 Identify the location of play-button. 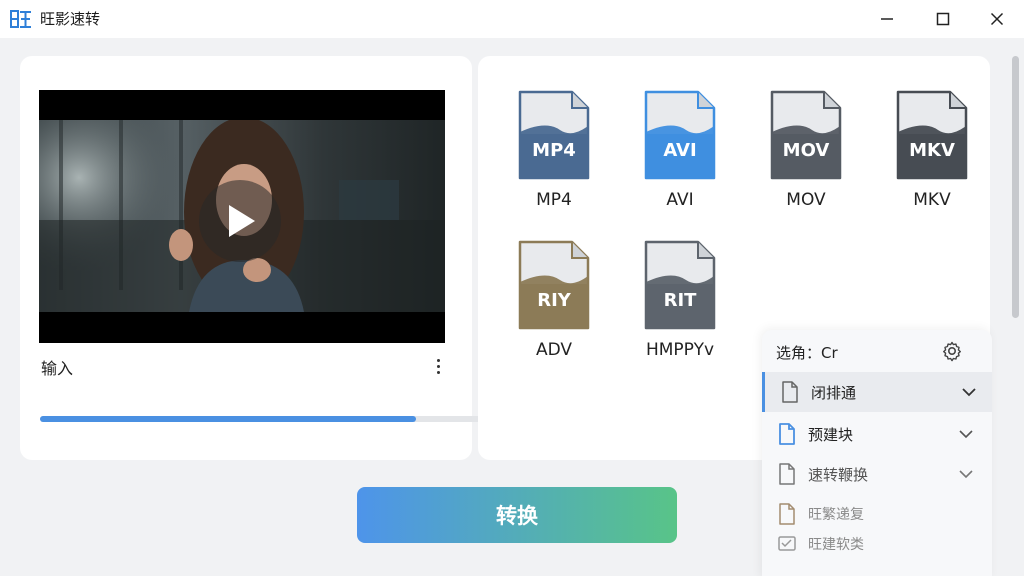
(240, 221).